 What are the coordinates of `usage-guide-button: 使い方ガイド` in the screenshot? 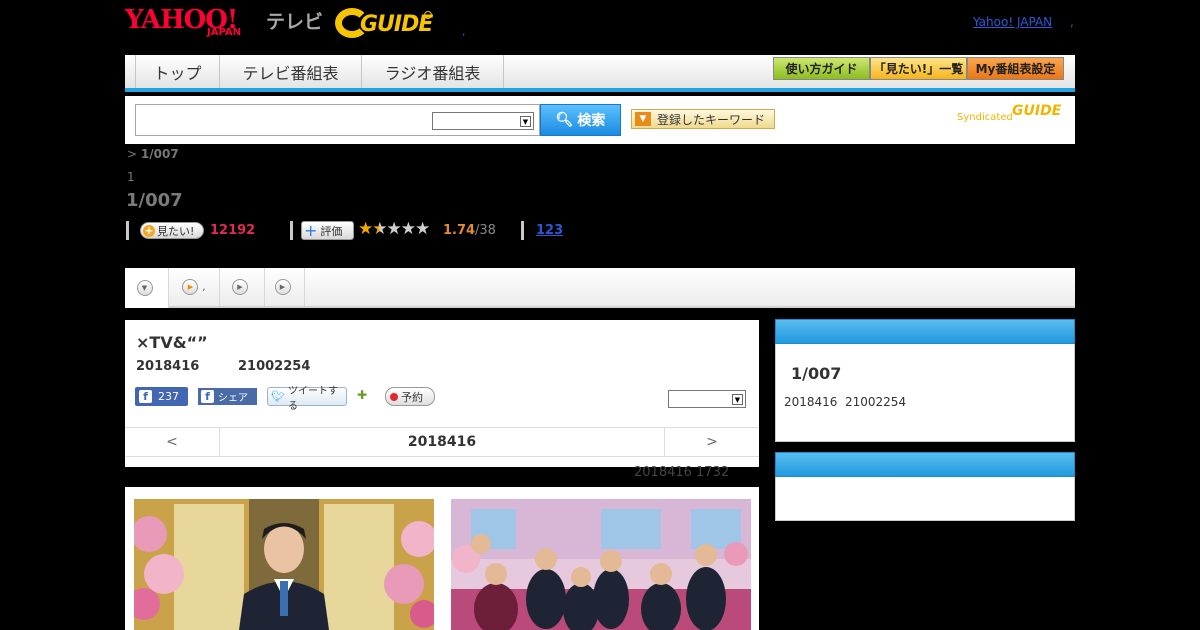 It's located at (821, 68).